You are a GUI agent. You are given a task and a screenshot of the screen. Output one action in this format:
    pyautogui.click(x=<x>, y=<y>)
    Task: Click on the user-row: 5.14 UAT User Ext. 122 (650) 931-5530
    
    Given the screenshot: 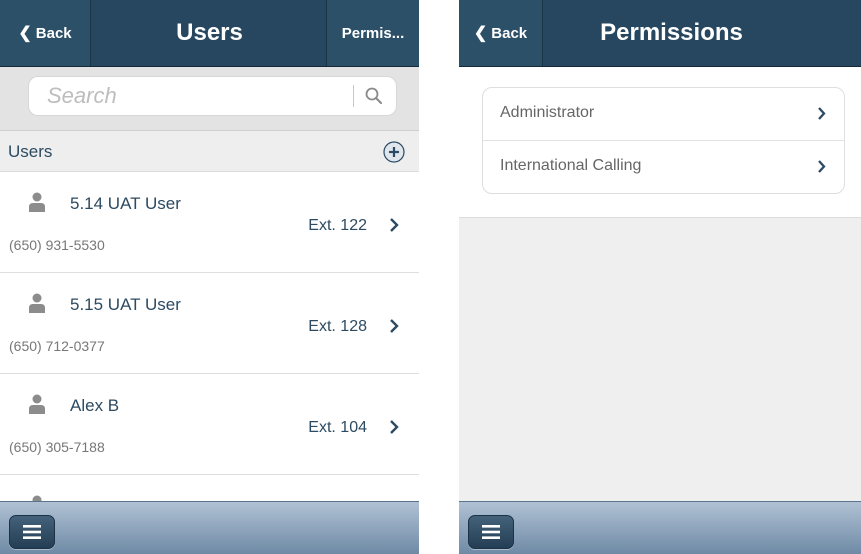 What is the action you would take?
    pyautogui.click(x=209, y=222)
    